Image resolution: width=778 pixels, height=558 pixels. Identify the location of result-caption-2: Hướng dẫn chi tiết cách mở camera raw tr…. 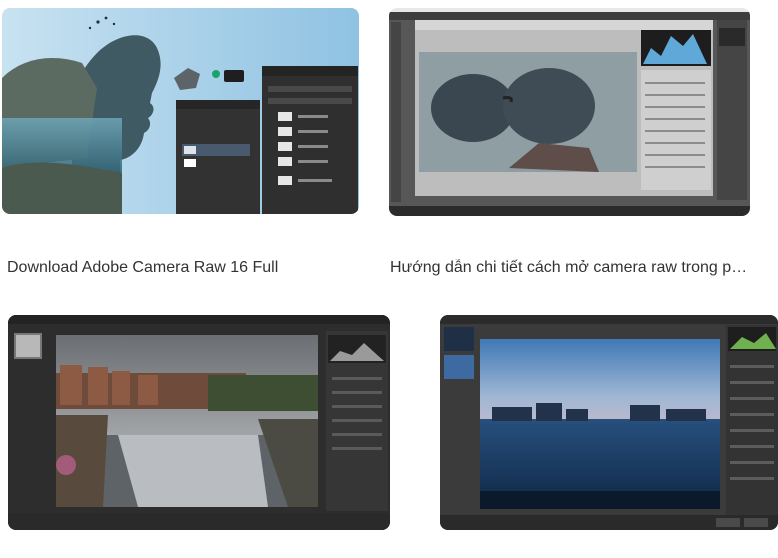
(570, 268).